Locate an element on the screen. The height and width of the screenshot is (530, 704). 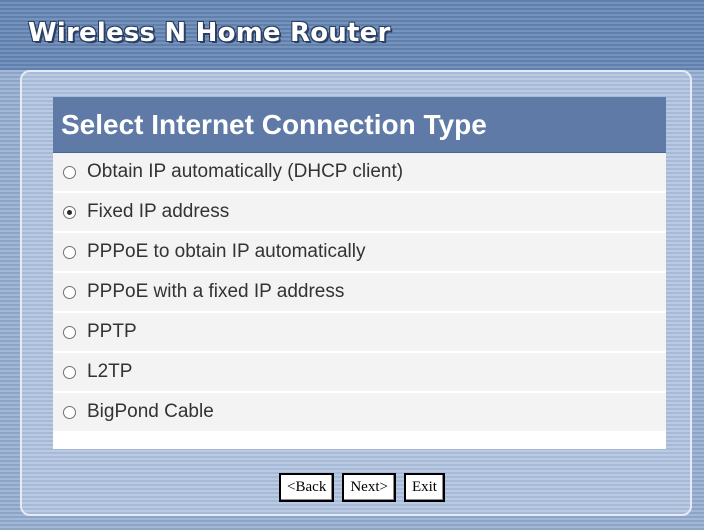
option-label: Obtain IP automatically (DHCP client) is located at coordinates (245, 171).